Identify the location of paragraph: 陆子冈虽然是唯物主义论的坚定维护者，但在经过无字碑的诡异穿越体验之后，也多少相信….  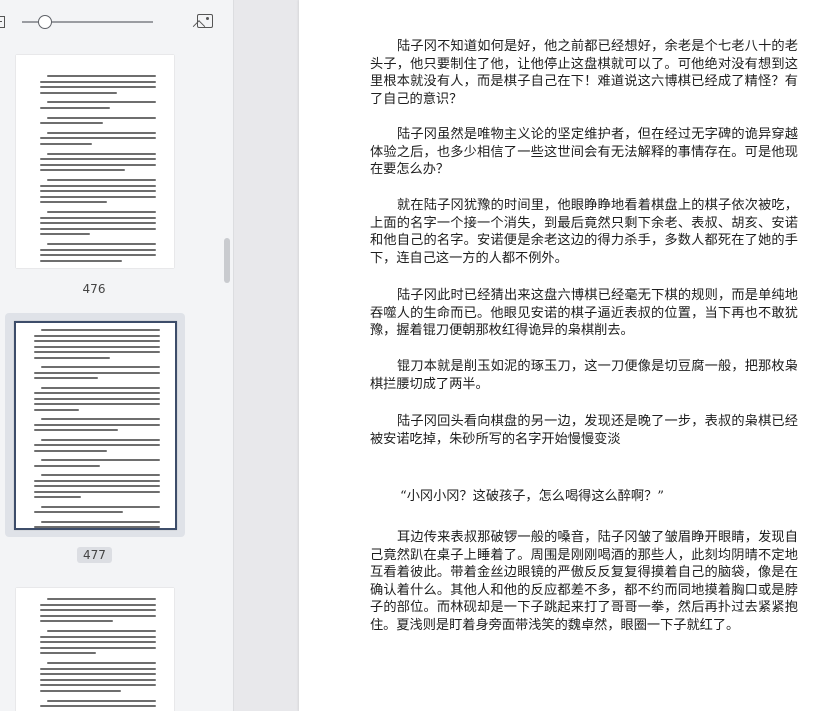
(584, 152).